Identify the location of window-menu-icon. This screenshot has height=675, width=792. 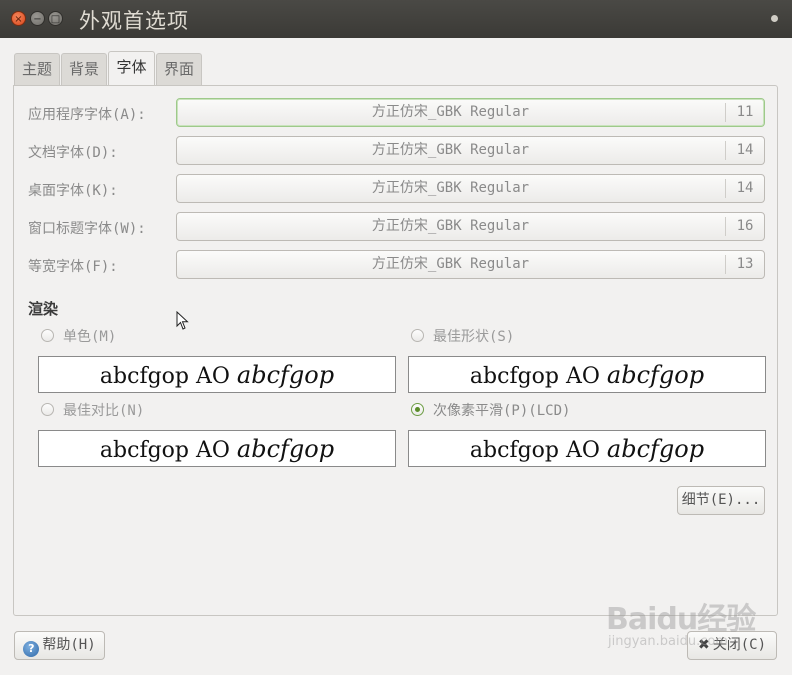
(774, 18).